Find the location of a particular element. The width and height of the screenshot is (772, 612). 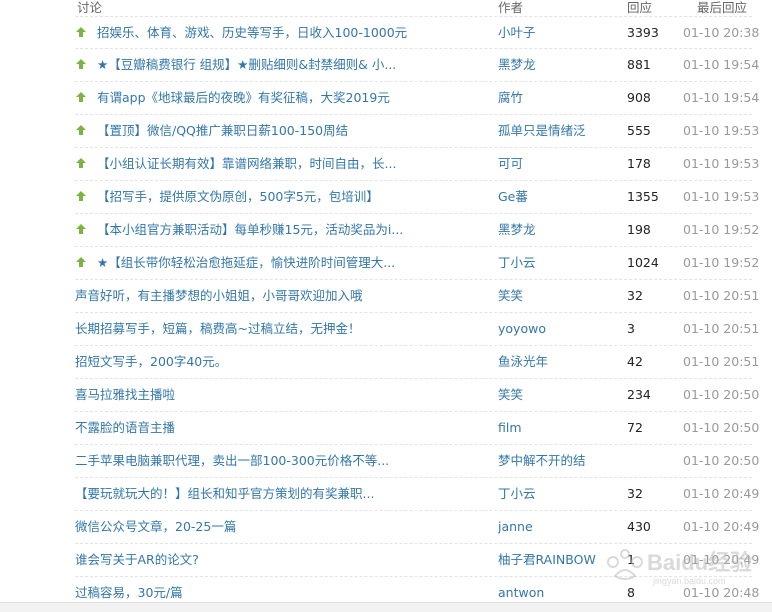

topic-link: 【置顶】微信/QQ推广兼职日薪100-150周结 is located at coordinates (222, 130).